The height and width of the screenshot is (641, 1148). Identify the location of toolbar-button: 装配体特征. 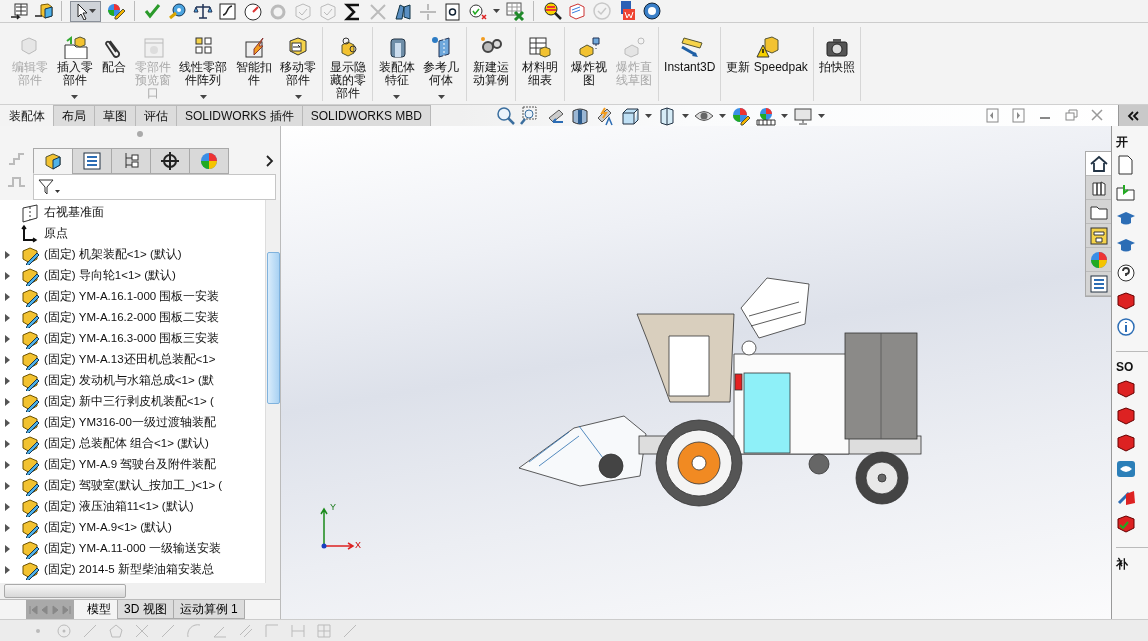
(397, 64).